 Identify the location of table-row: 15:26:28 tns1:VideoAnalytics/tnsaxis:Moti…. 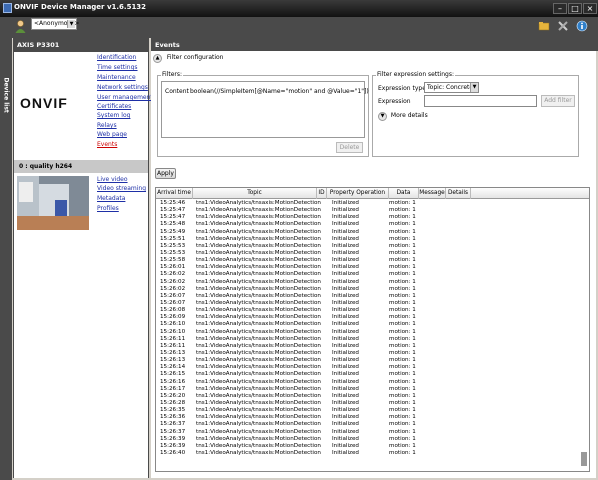
(366, 403).